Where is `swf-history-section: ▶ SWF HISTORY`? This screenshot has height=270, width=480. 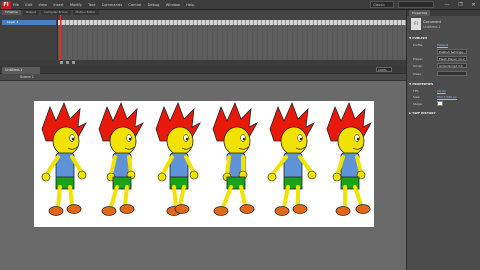
swf-history-section: ▶ SWF HISTORY is located at coordinates (422, 113).